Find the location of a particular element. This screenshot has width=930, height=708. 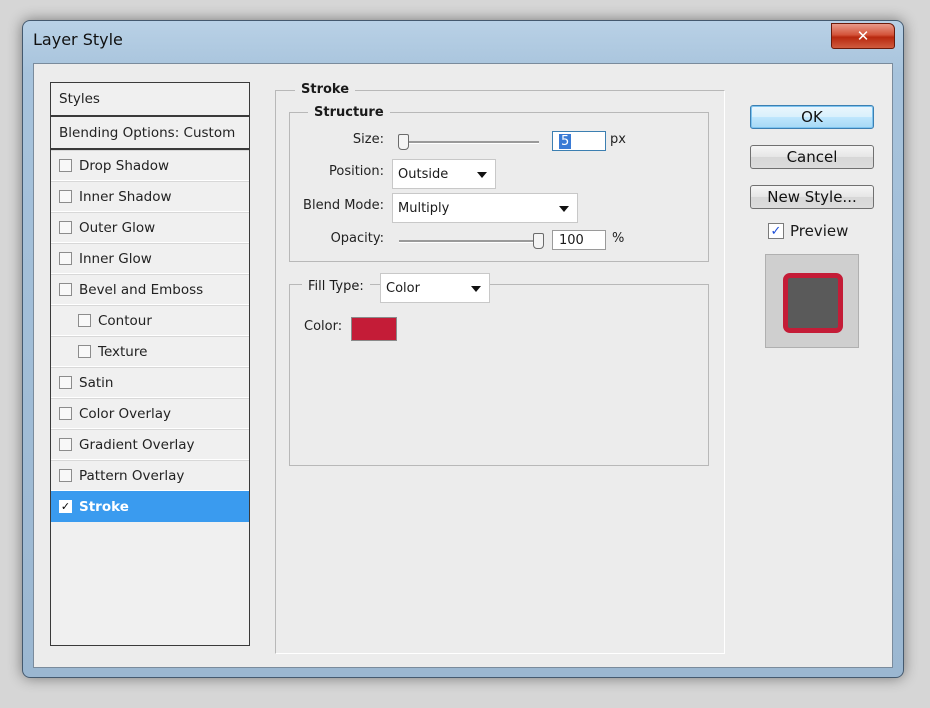

style-item-inner-glow: Inner Glow is located at coordinates (150, 258).